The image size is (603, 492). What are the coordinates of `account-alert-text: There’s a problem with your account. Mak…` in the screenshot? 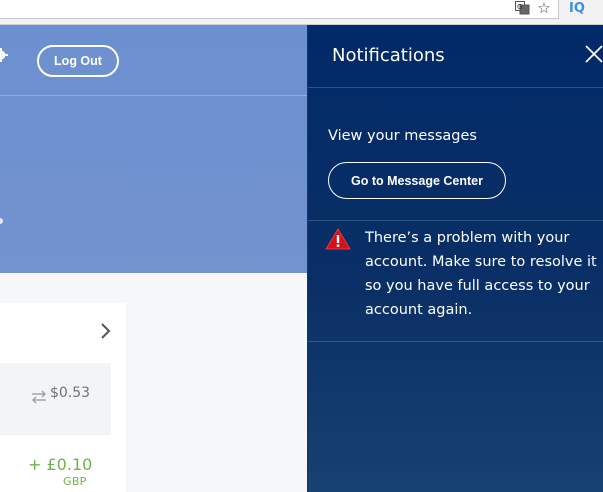 It's located at (481, 274).